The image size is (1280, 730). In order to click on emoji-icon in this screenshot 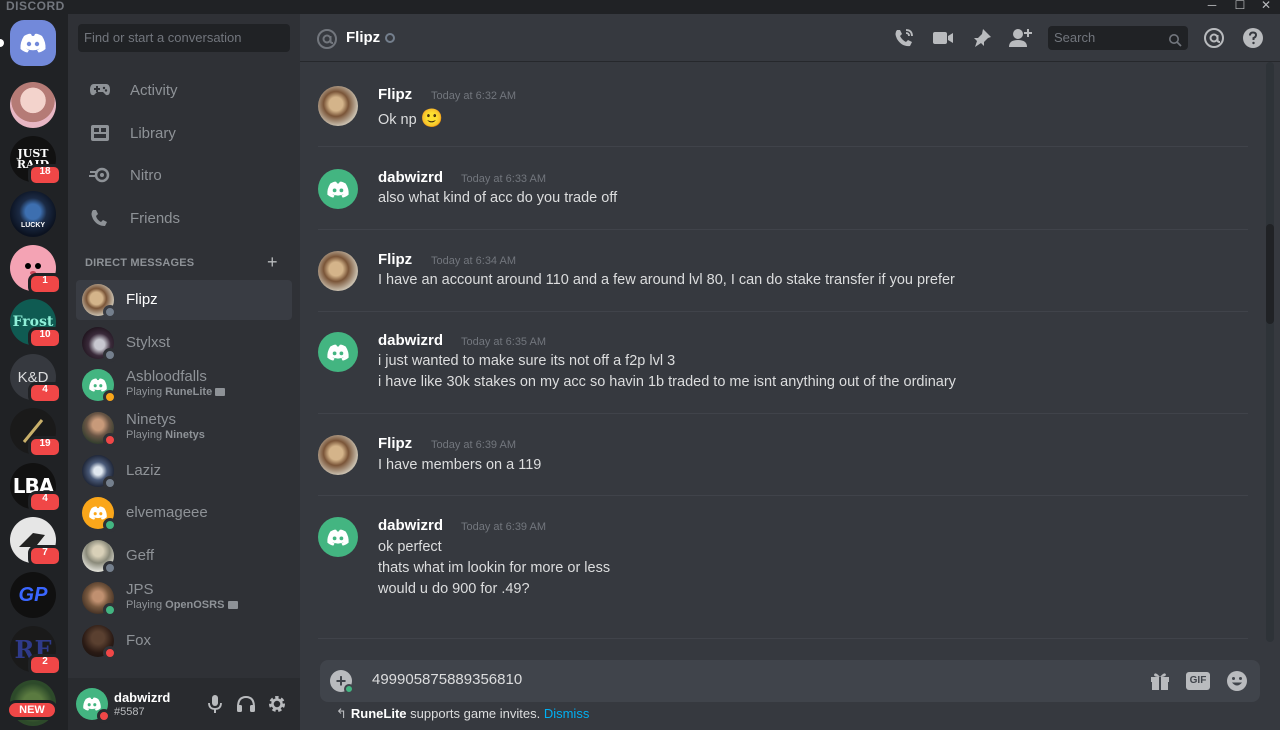, I will do `click(1237, 681)`.